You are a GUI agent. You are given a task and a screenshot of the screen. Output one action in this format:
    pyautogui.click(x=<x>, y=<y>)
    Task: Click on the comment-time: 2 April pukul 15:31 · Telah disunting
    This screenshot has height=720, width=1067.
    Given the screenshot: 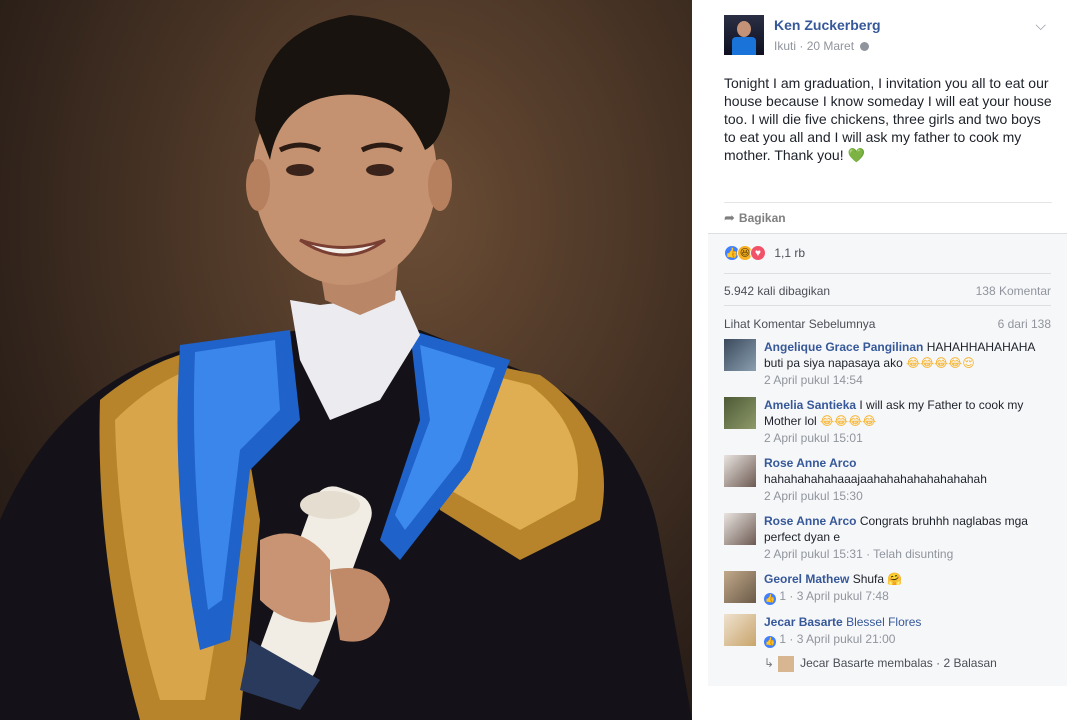 What is the action you would take?
    pyautogui.click(x=907, y=554)
    